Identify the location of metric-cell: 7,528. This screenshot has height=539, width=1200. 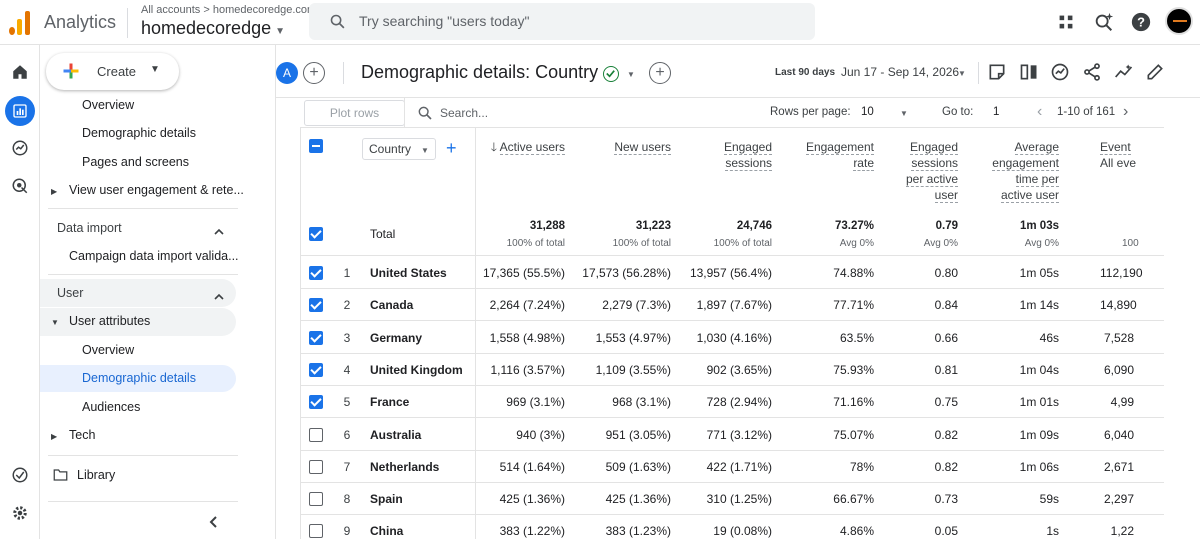
(1118, 337).